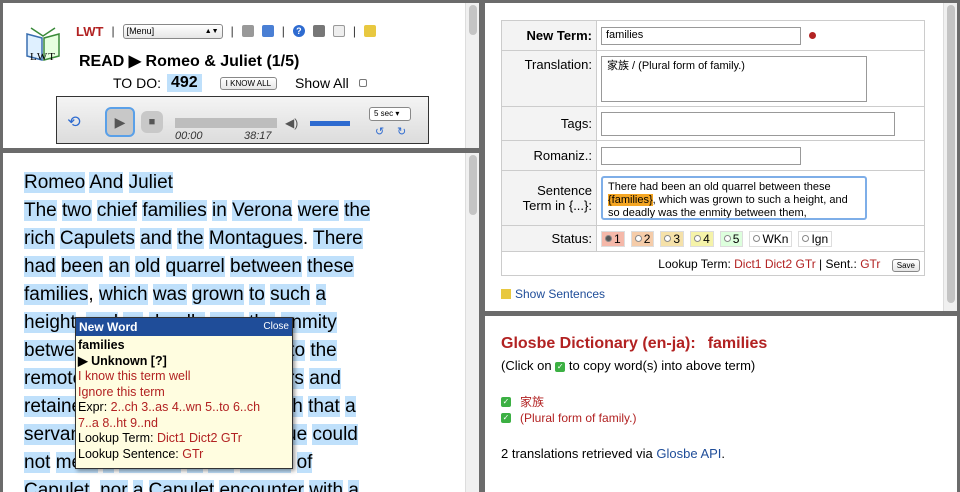 The width and height of the screenshot is (960, 492). Describe the element at coordinates (401, 131) in the screenshot. I see `forward-icon: ↻` at that location.